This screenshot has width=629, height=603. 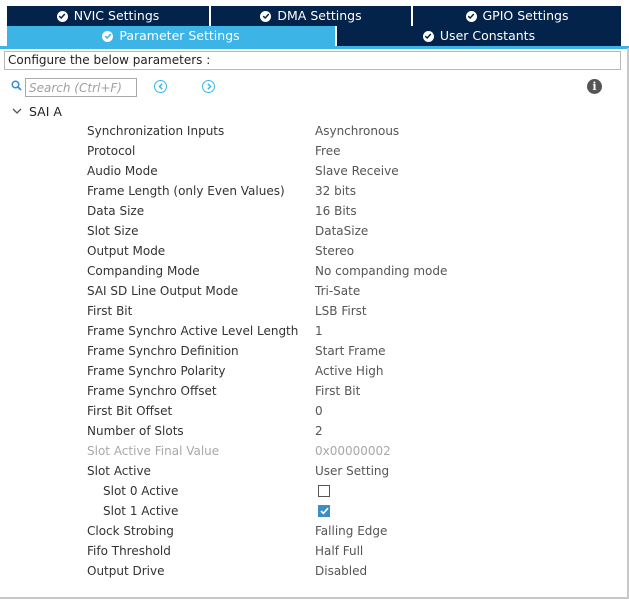 What do you see at coordinates (135, 431) in the screenshot?
I see `param-name: Number of Slots` at bounding box center [135, 431].